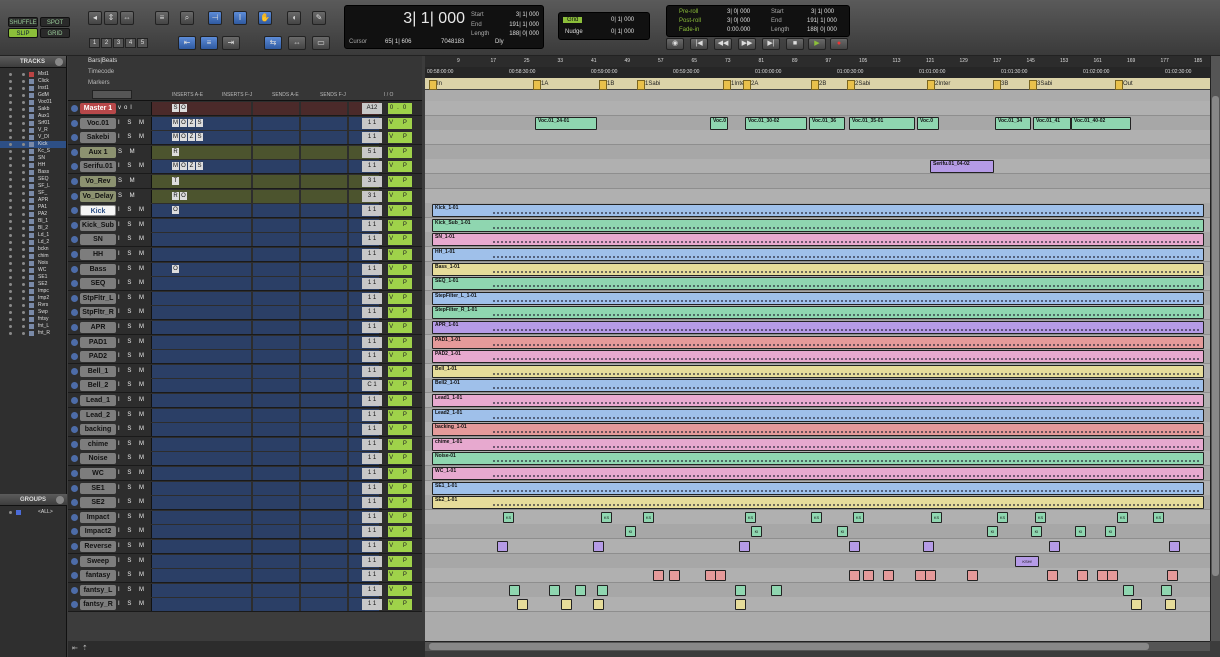 The height and width of the screenshot is (657, 1220). Describe the element at coordinates (98, 108) in the screenshot. I see `track-name: Master 1` at that location.